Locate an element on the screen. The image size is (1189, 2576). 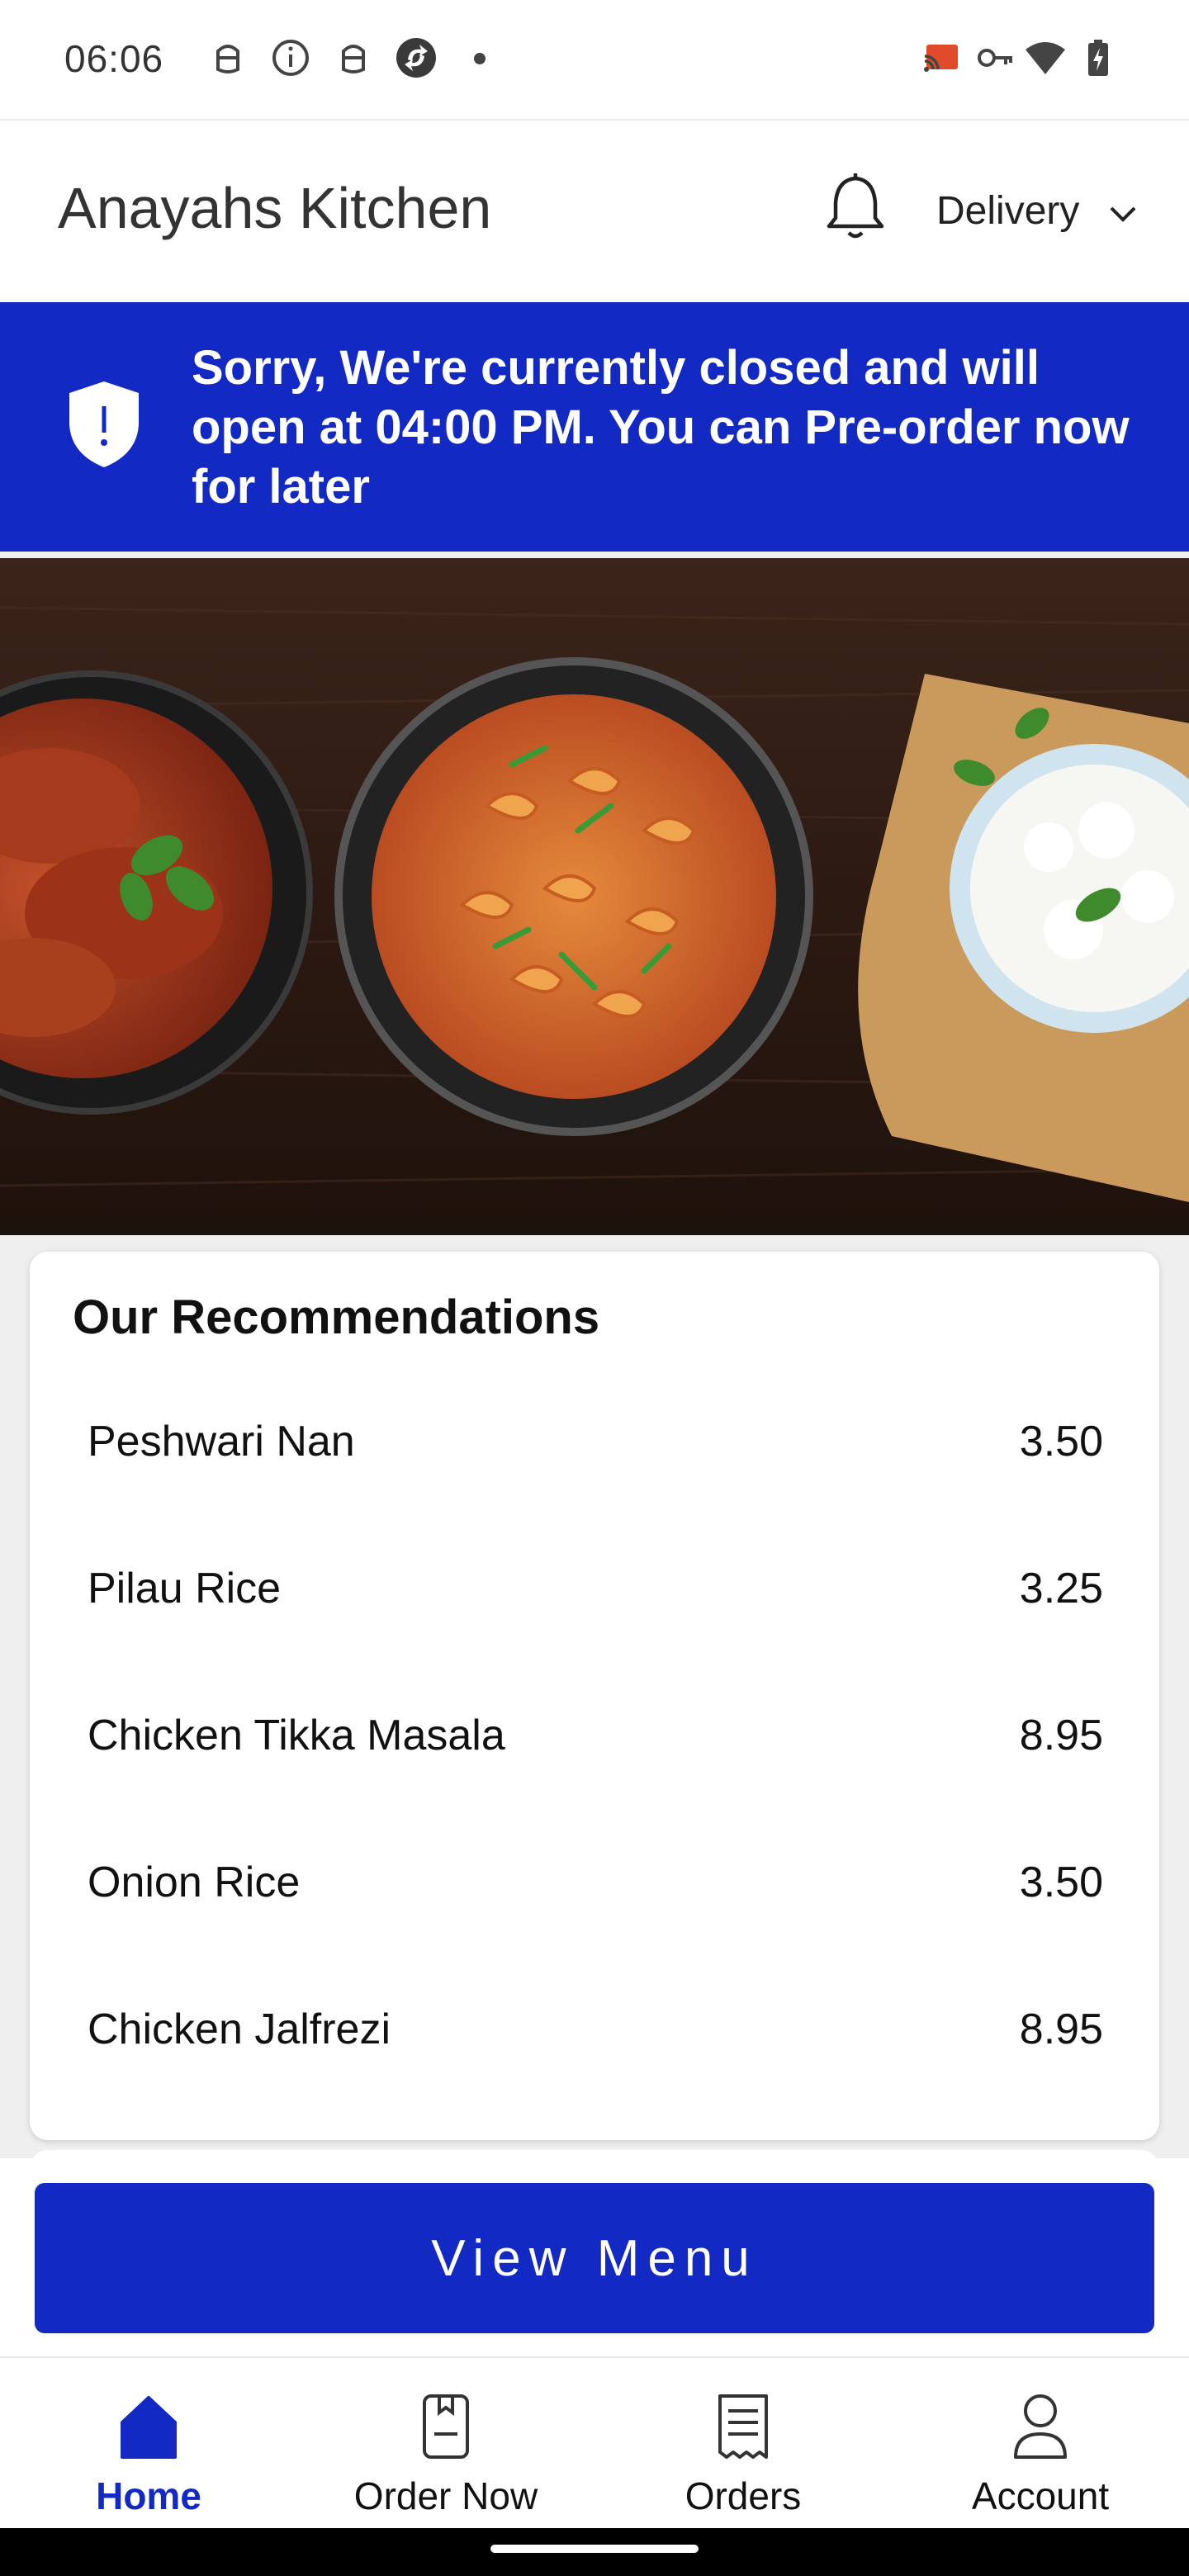
bell-icon is located at coordinates (855, 207).